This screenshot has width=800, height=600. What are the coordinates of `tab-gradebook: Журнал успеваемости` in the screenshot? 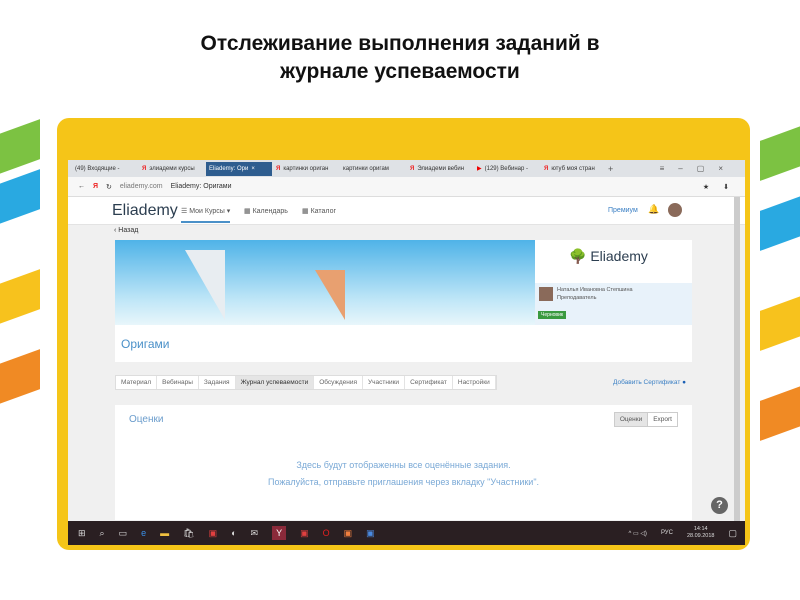 It's located at (275, 382).